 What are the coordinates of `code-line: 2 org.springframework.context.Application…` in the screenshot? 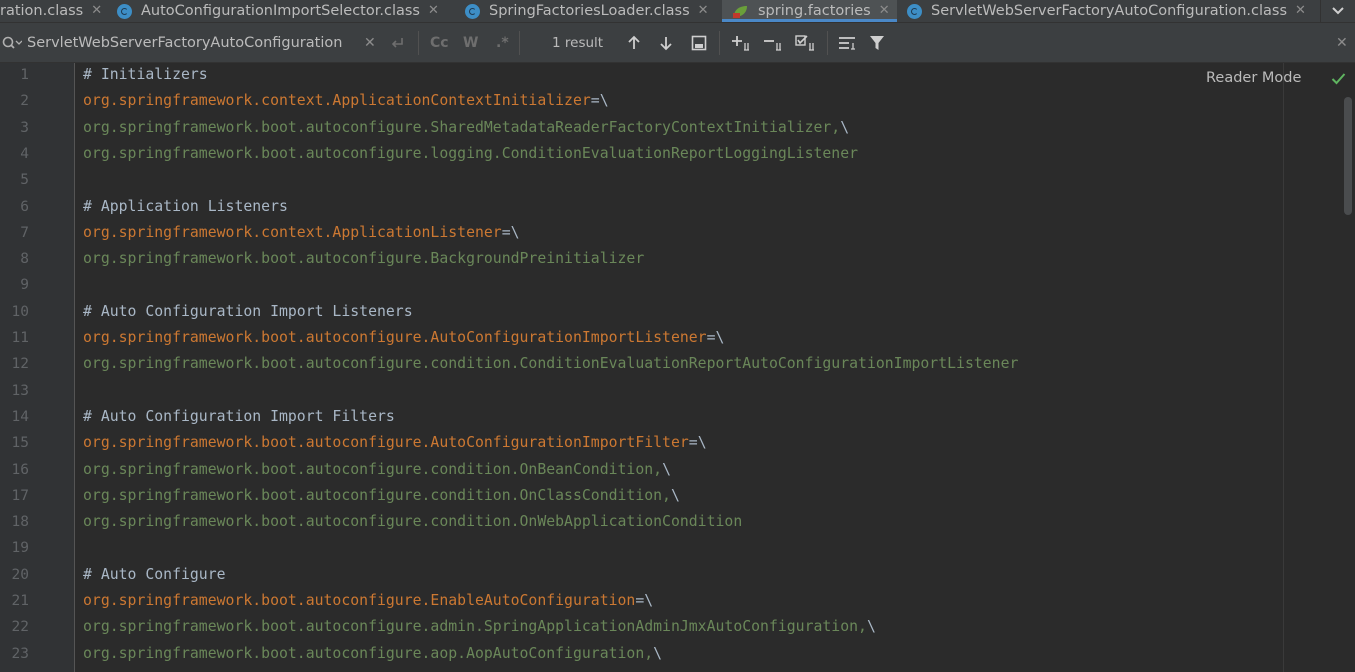 It's located at (641, 101).